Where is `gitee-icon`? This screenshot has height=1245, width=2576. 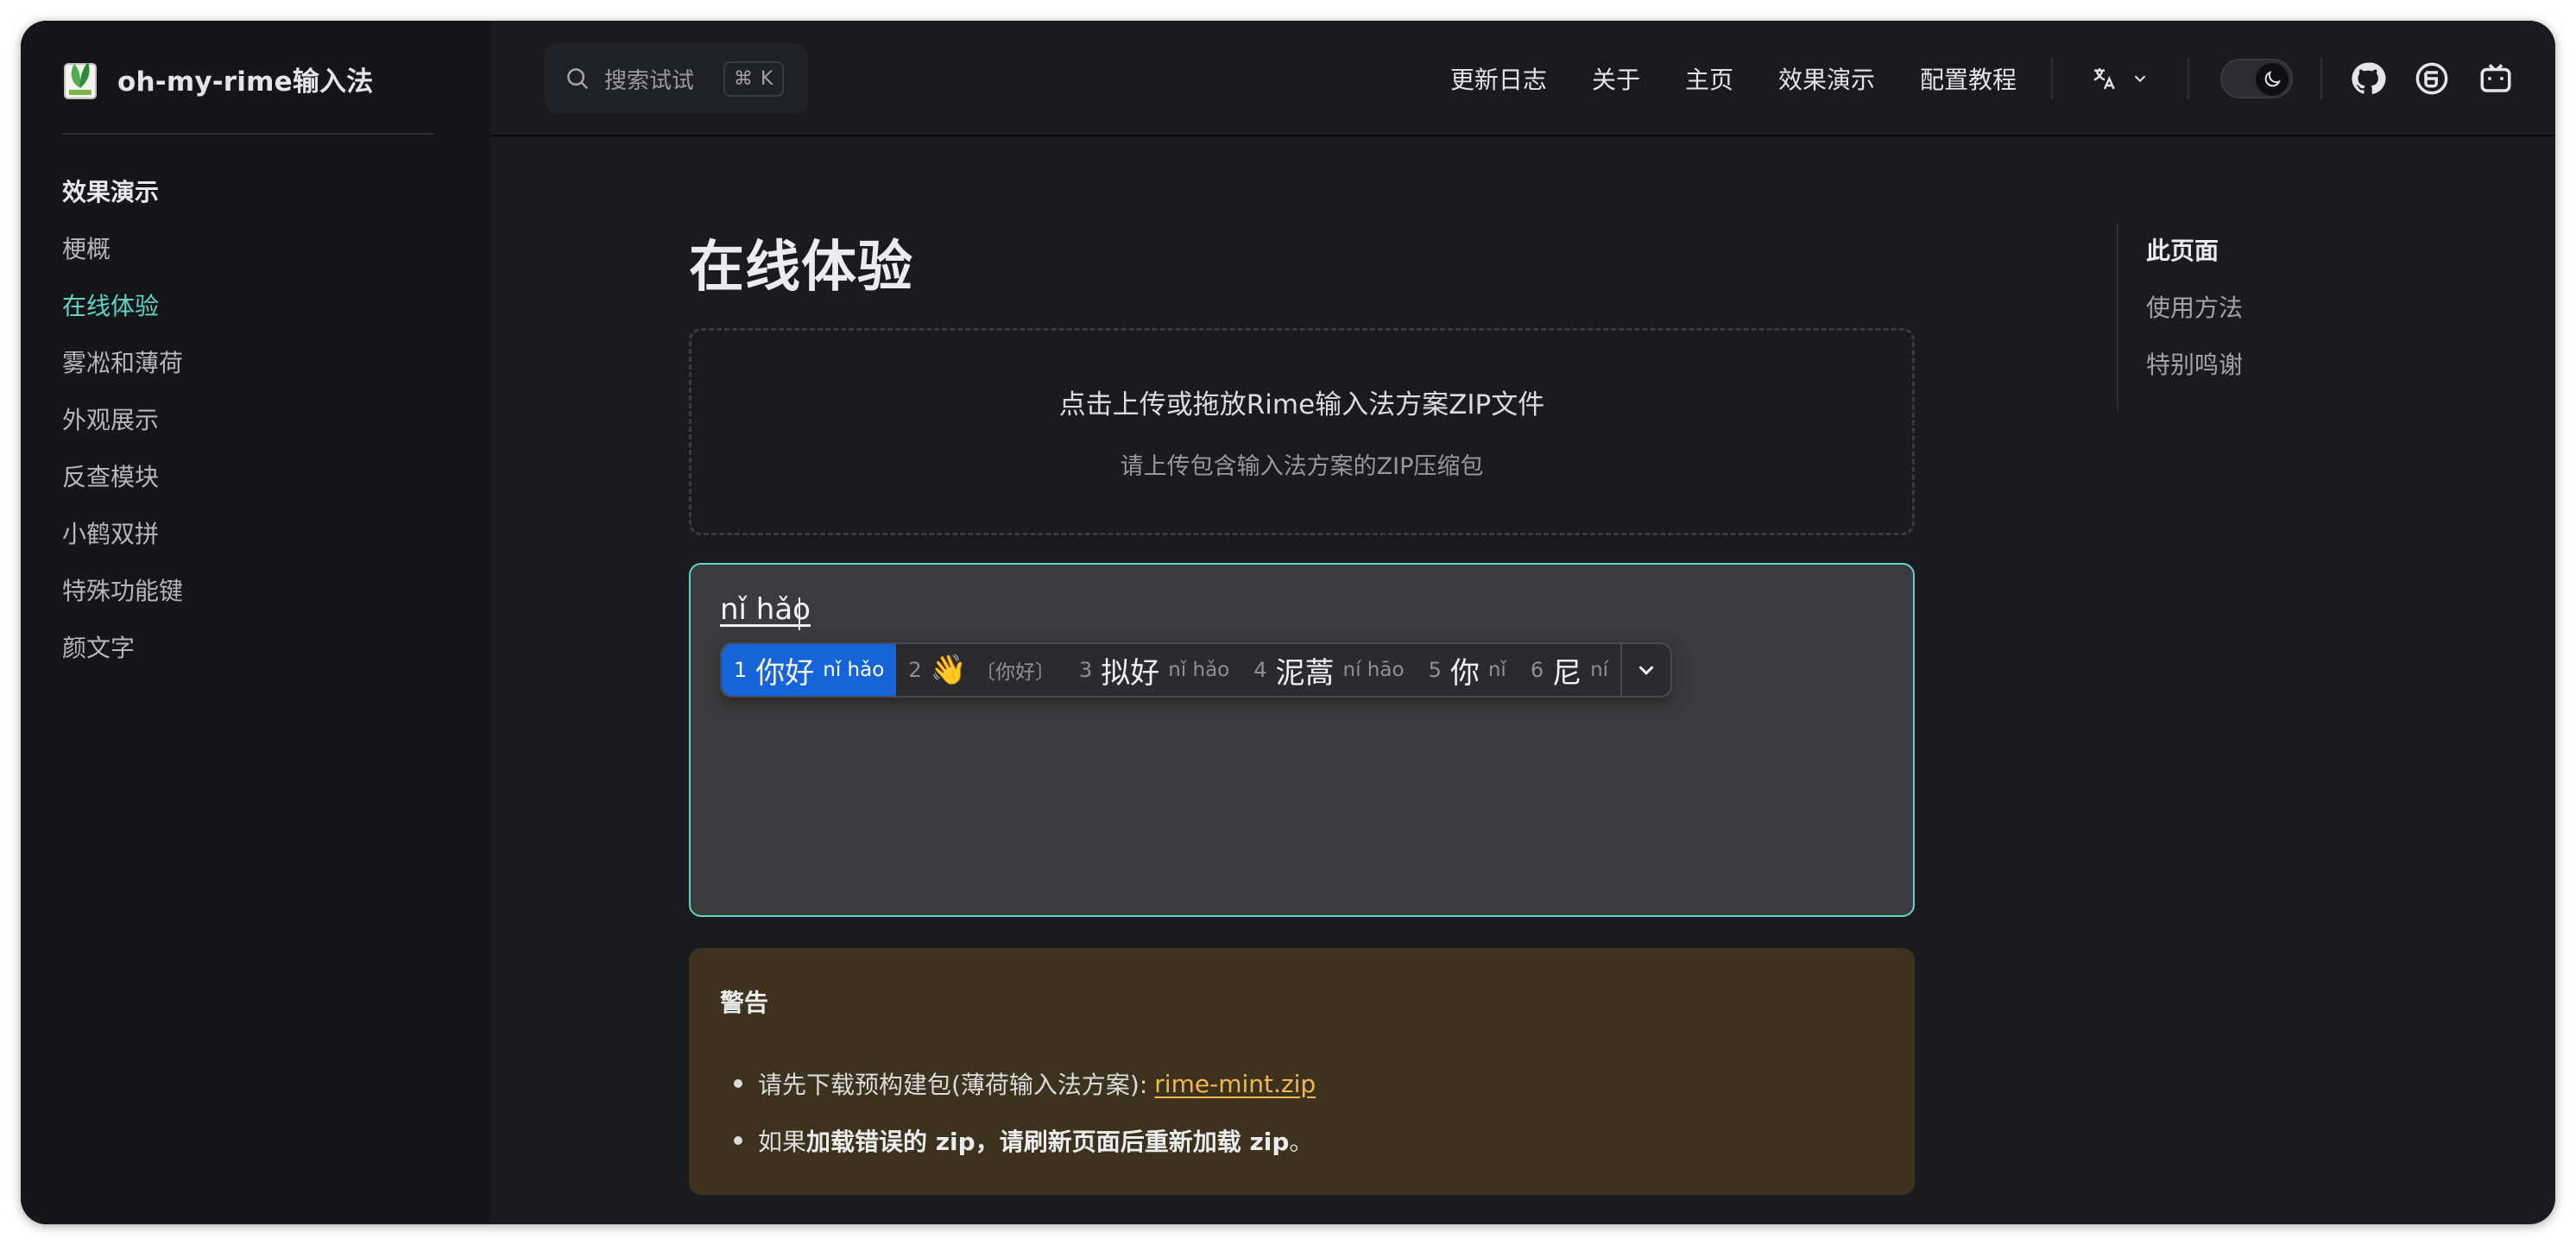 gitee-icon is located at coordinates (2432, 78).